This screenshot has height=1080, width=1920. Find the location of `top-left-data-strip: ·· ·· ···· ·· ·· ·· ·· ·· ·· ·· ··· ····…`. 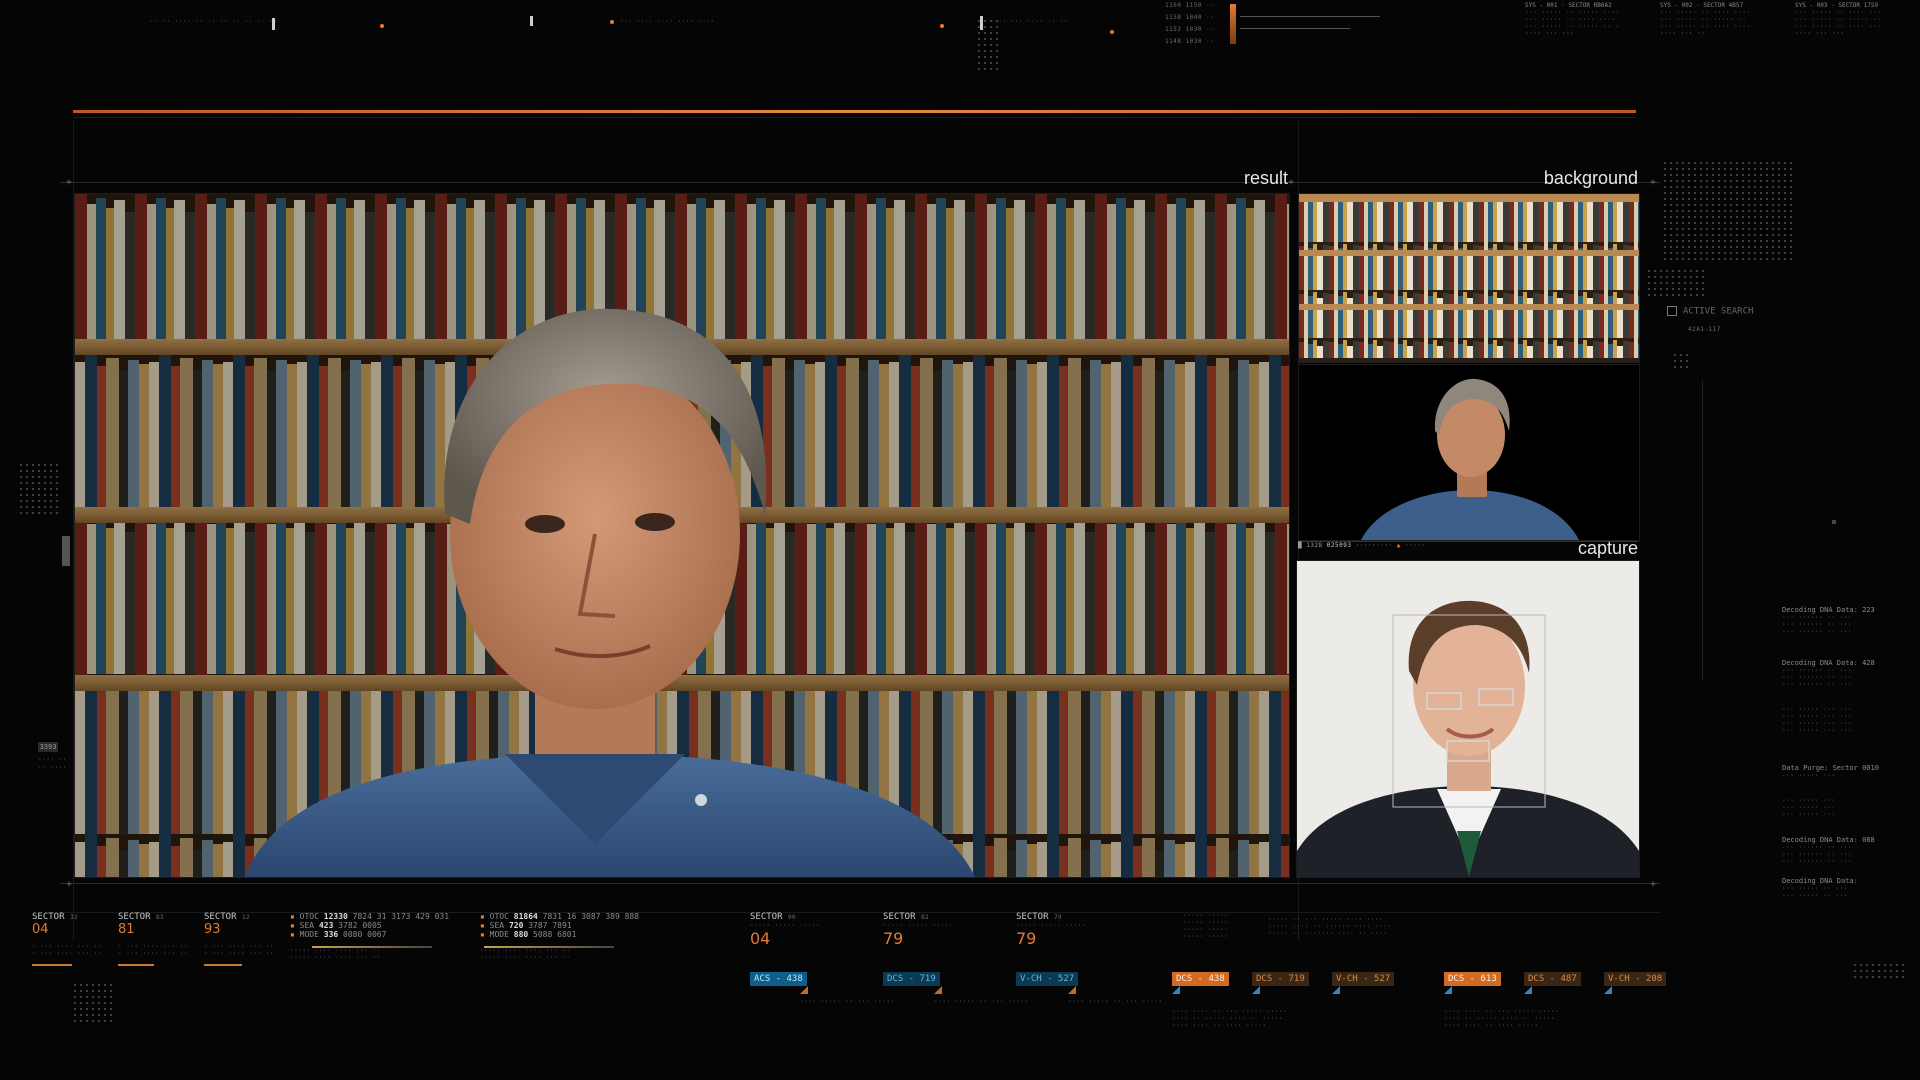

top-left-data-strip: ·· ·· ···· ·· ·· ·· ·· ·· ·· ·· ··· ····… is located at coordinates (650, 25).